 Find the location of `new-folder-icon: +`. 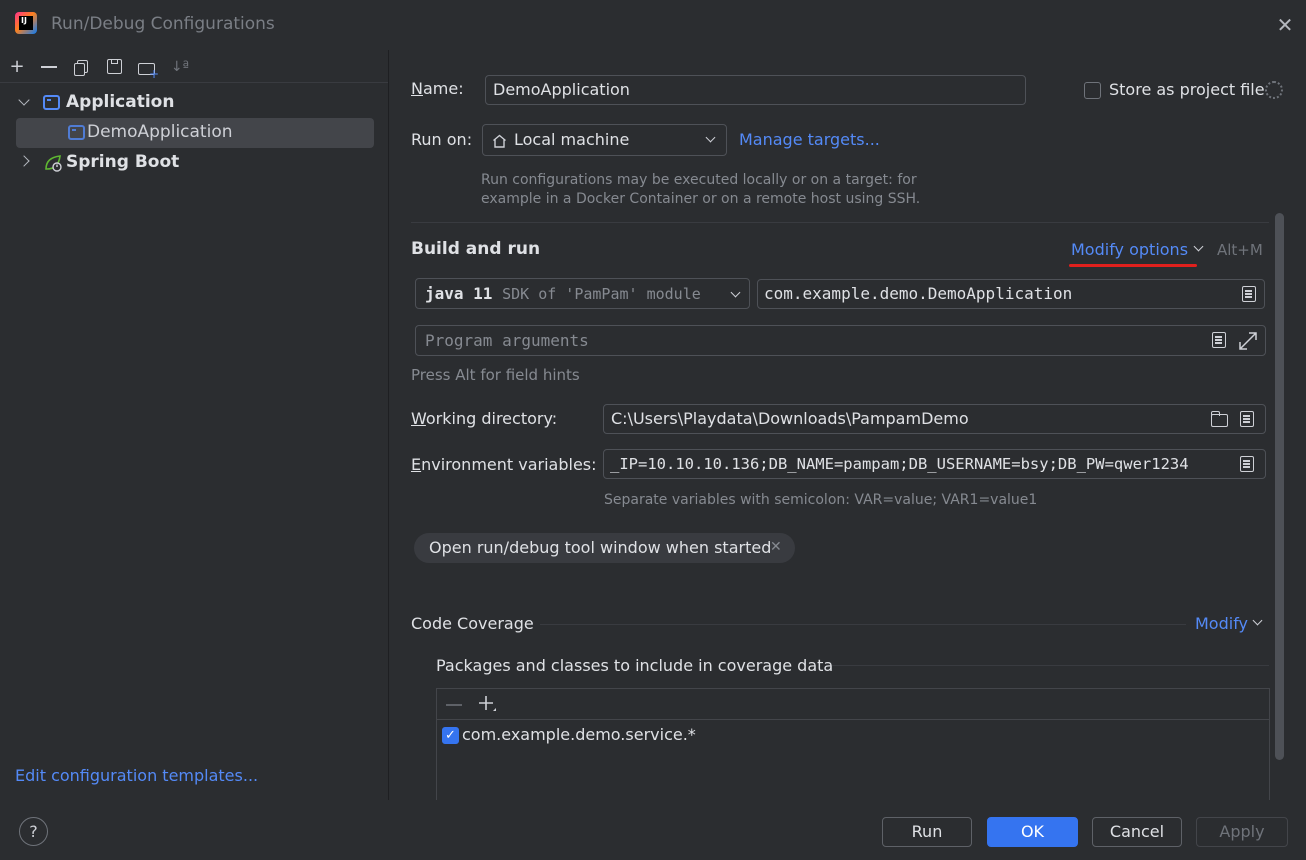

new-folder-icon: + is located at coordinates (147, 67).